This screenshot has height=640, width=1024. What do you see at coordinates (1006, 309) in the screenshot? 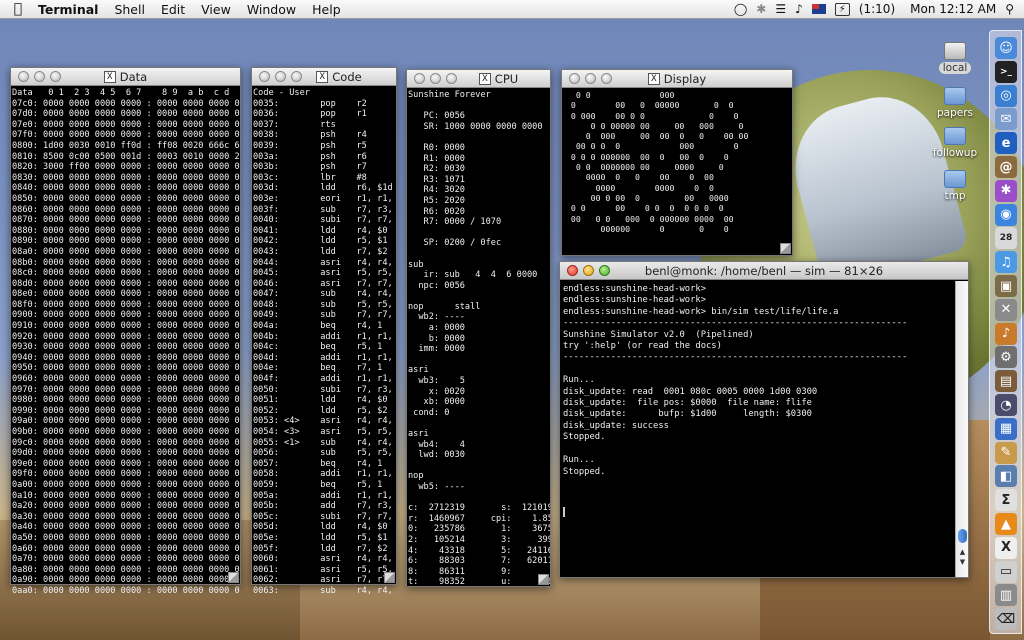
I see `network-icon: ✕` at bounding box center [1006, 309].